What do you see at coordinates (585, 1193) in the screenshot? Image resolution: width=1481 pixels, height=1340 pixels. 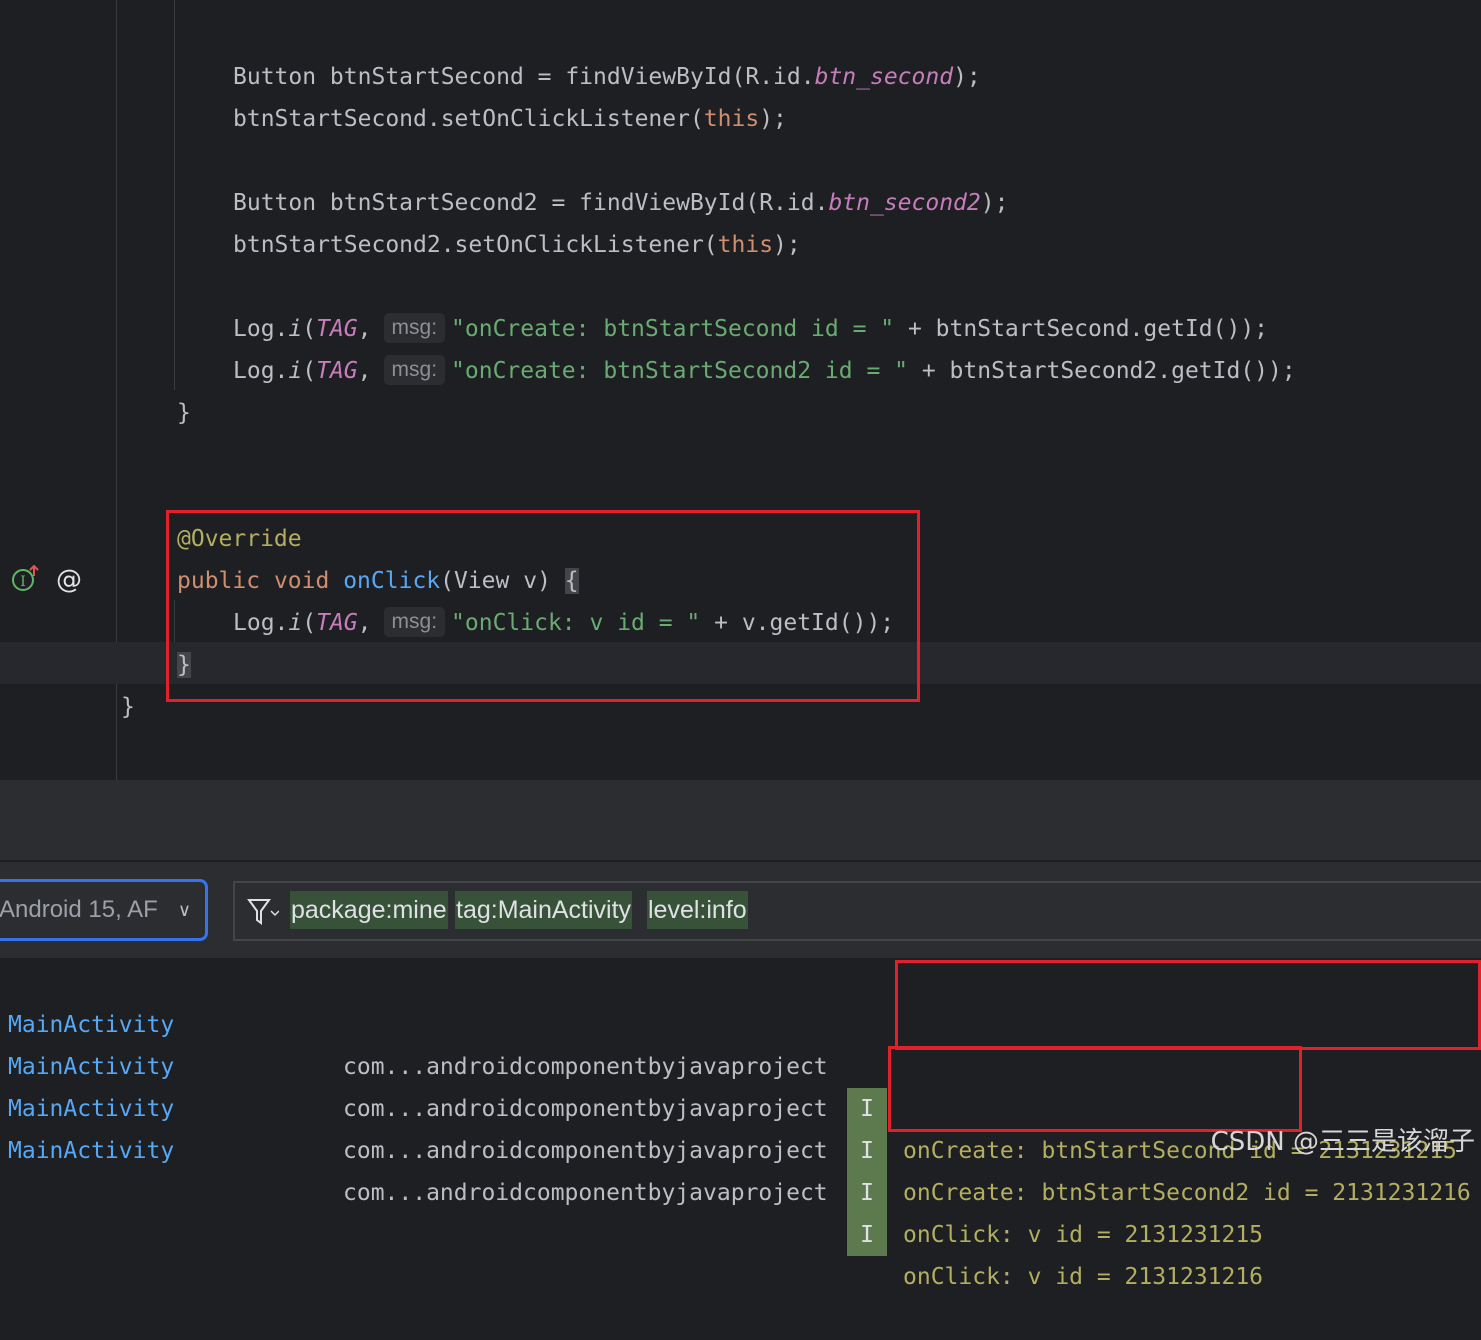 I see `log-package: com...androidcomponentbyjavaproject` at bounding box center [585, 1193].